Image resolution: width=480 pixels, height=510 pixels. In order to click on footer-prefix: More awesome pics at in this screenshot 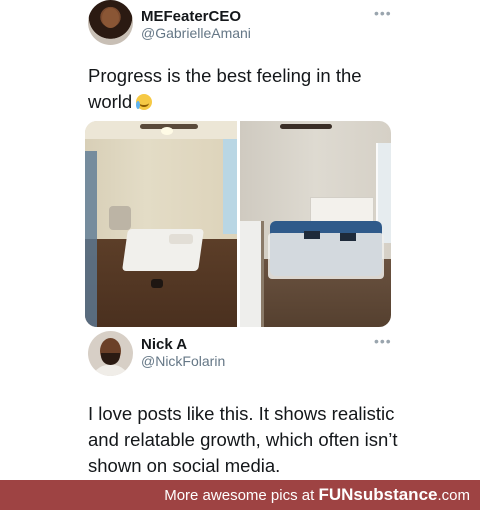, I will do `click(241, 495)`.